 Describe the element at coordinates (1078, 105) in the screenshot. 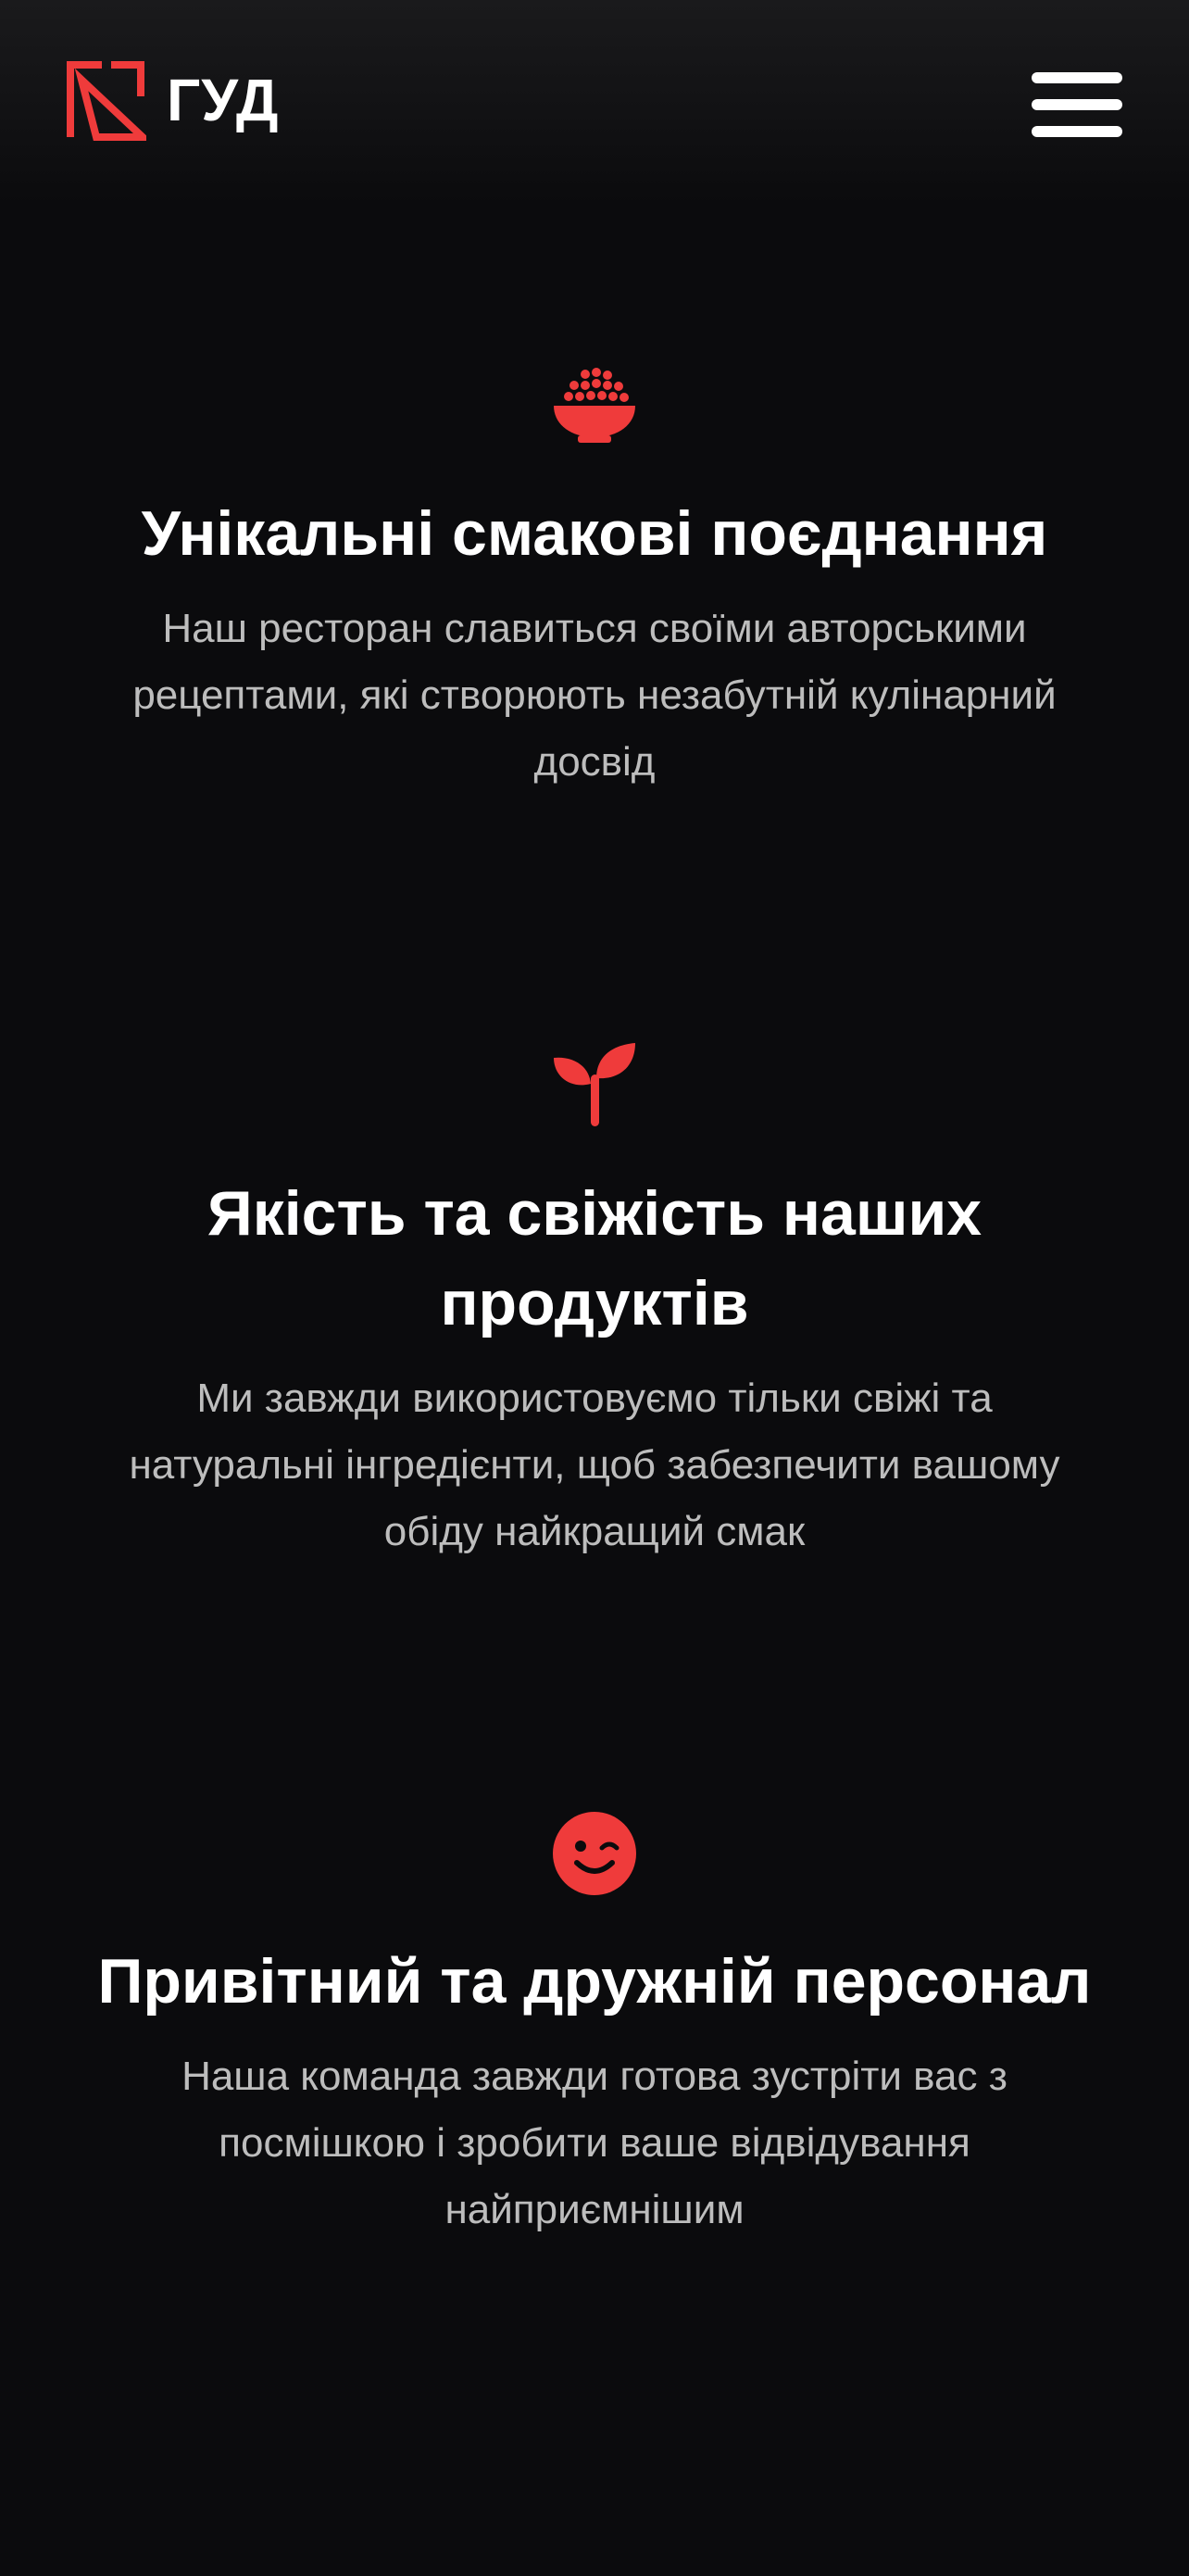

I see `menu-button` at that location.